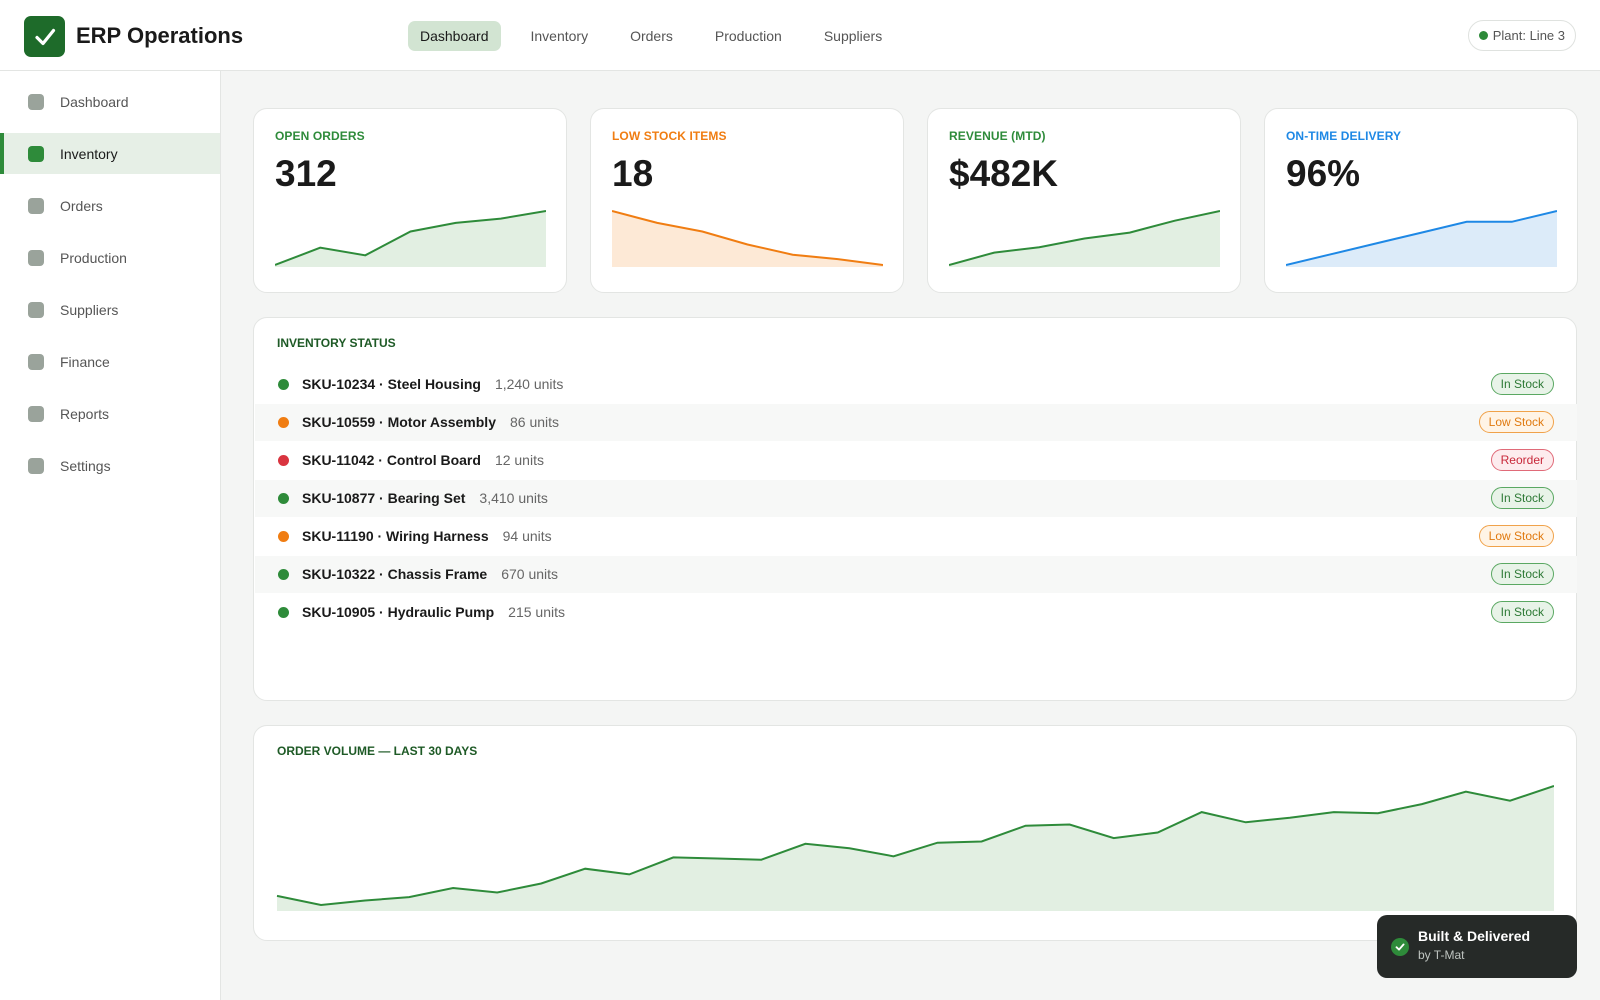 The width and height of the screenshot is (1600, 1000). I want to click on sidebar-item-dashboard: Dashboard, so click(110, 101).